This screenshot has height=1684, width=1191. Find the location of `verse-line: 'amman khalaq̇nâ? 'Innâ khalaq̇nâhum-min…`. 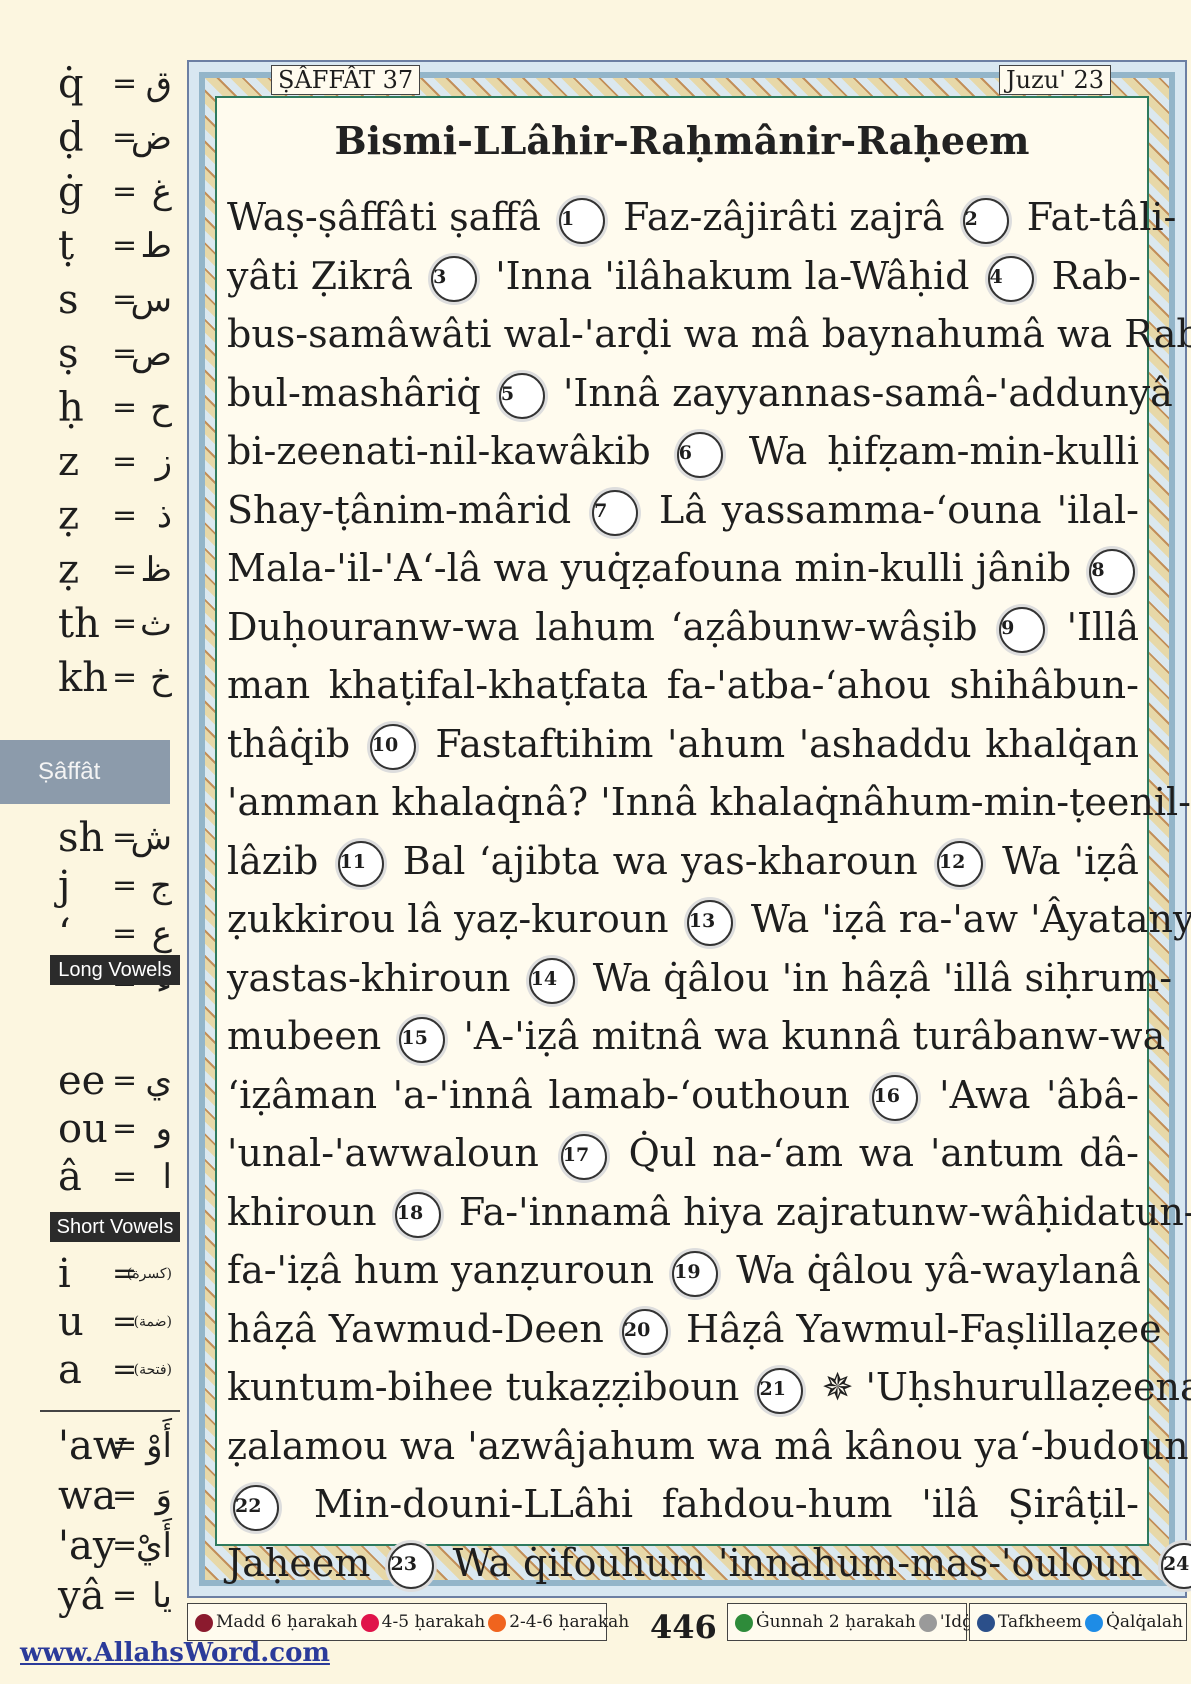

verse-line: 'amman khalaq̇nâ? 'Innâ khalaq̇nâhum-min… is located at coordinates (709, 802).